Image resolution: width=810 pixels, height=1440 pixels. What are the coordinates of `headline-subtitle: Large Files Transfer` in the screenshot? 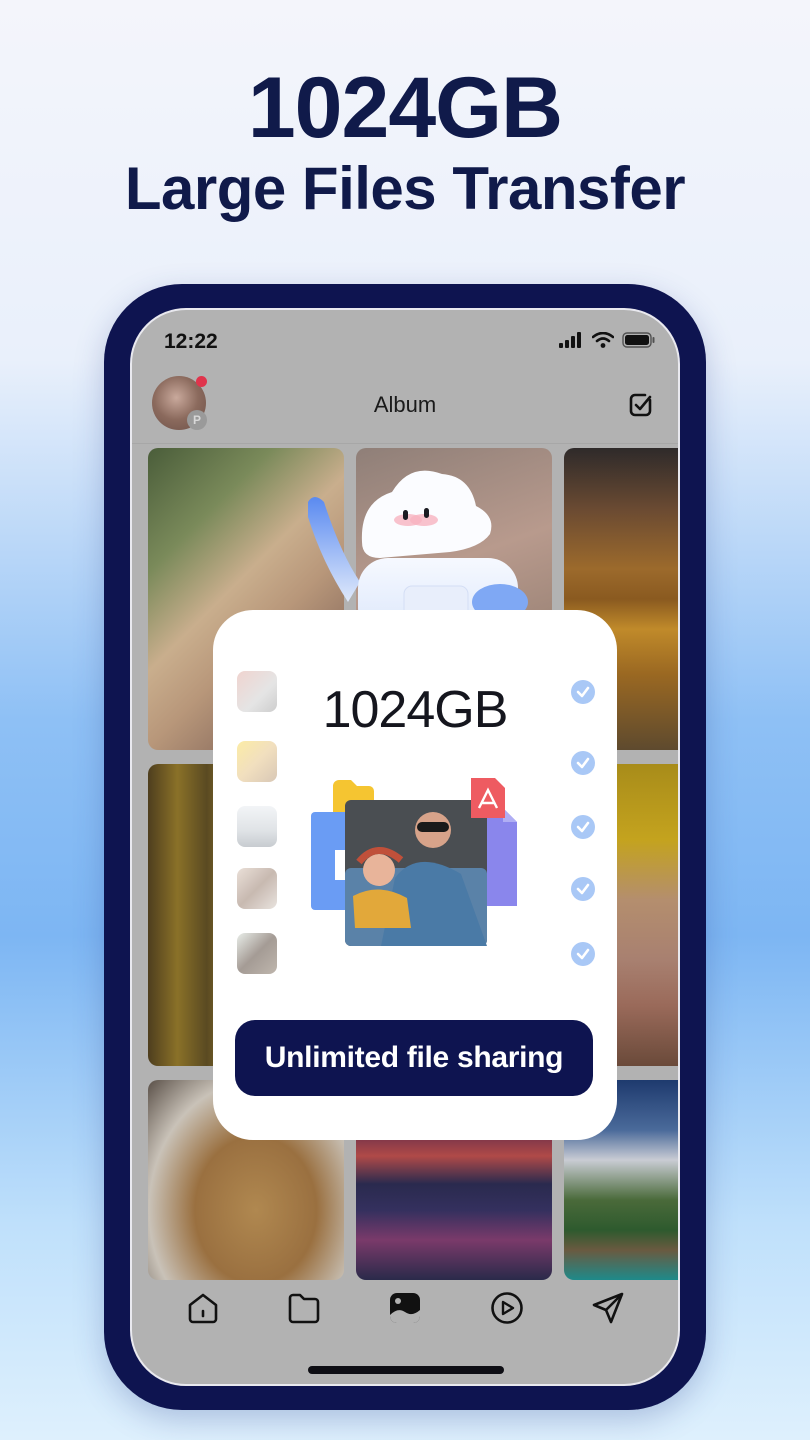 It's located at (405, 188).